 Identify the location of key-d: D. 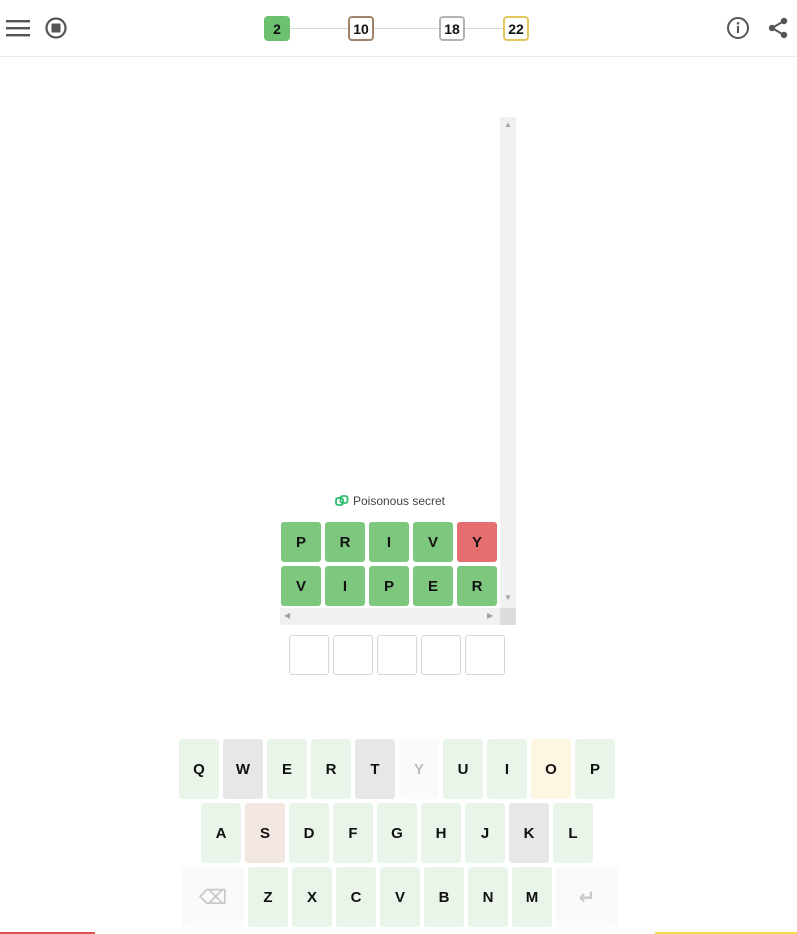
(309, 833).